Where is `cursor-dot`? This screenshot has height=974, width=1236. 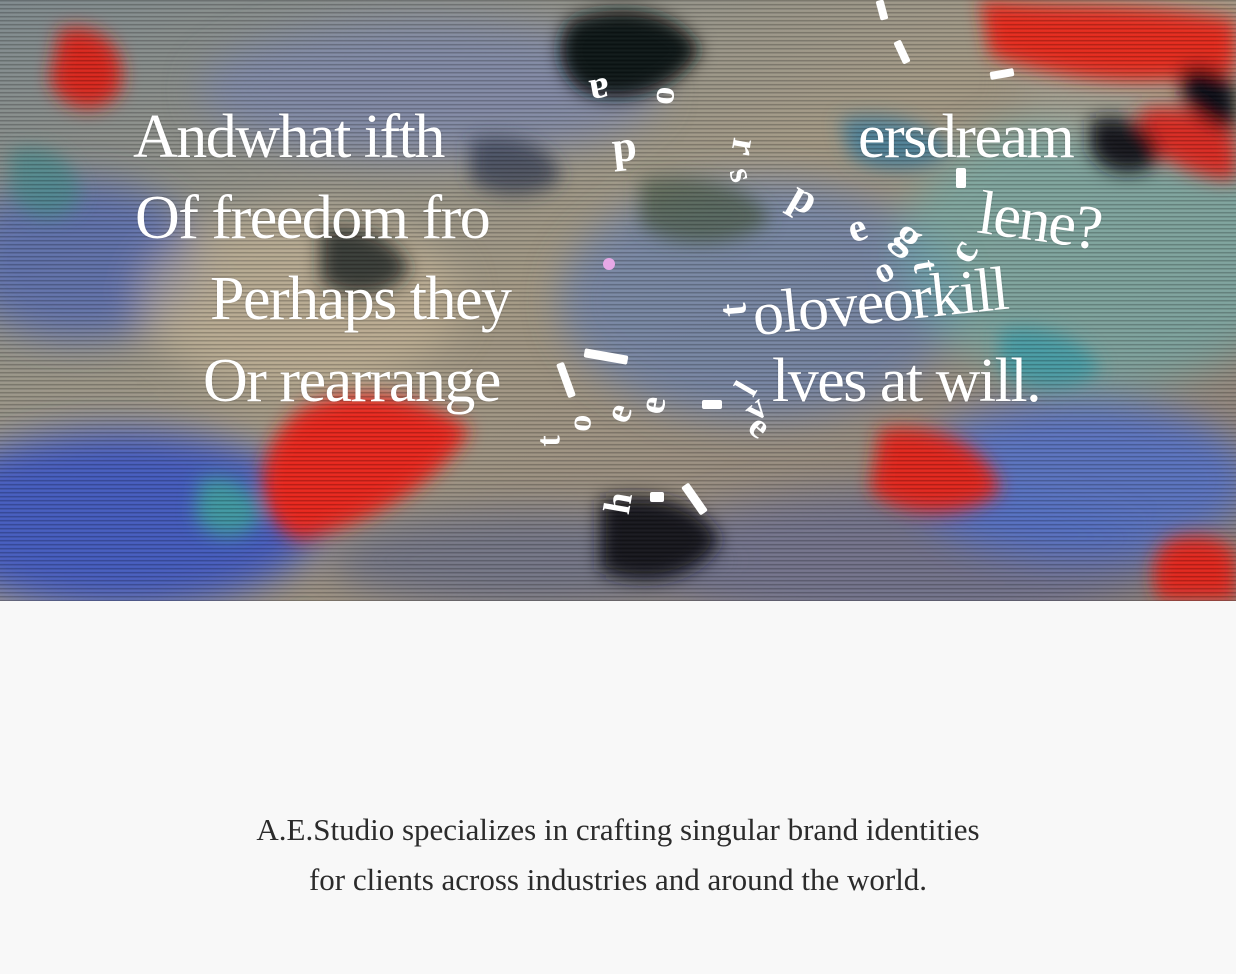
cursor-dot is located at coordinates (609, 264).